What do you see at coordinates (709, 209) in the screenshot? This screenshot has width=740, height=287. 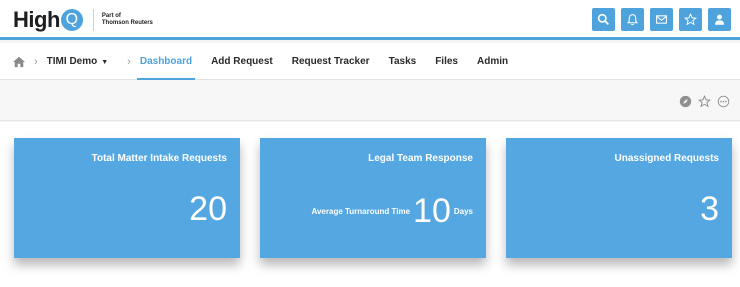 I see `card-value: 3` at bounding box center [709, 209].